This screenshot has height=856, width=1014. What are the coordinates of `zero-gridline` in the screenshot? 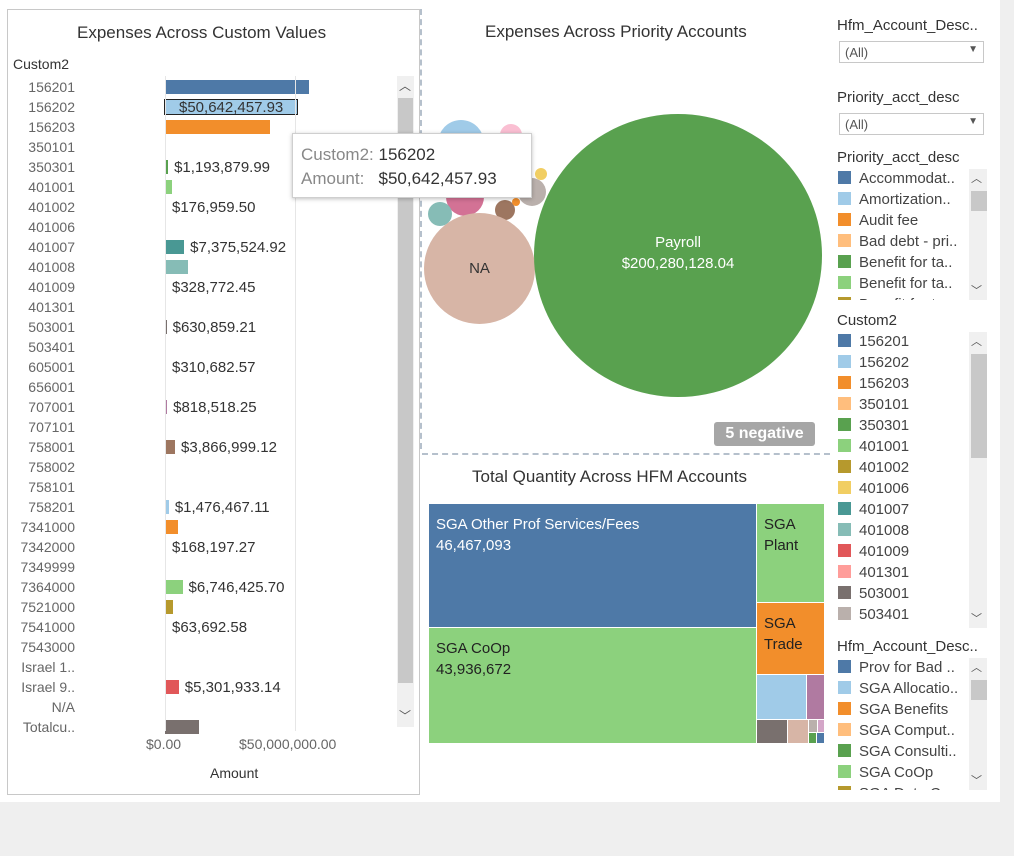 It's located at (165, 403).